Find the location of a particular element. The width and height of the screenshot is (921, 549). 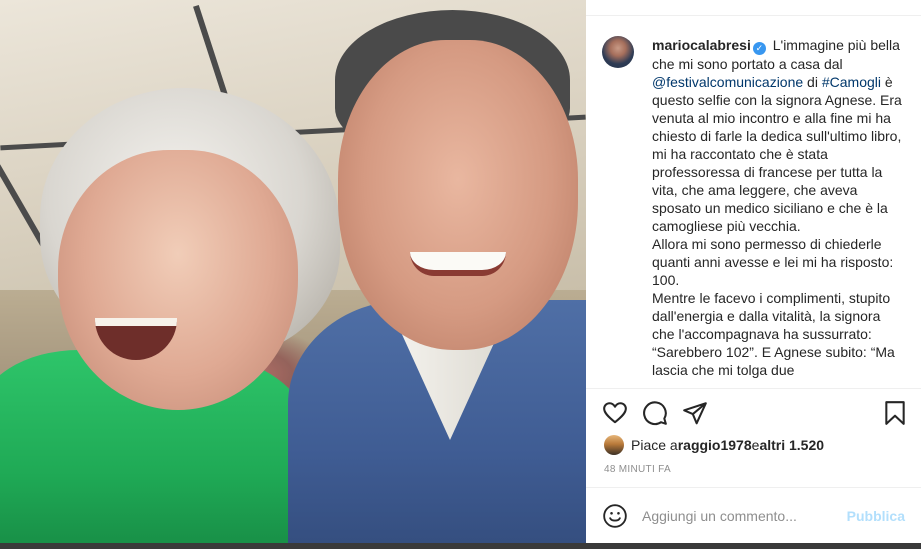

likes-summary: Piace a raggio1978 e altri 1.520 is located at coordinates (714, 445).